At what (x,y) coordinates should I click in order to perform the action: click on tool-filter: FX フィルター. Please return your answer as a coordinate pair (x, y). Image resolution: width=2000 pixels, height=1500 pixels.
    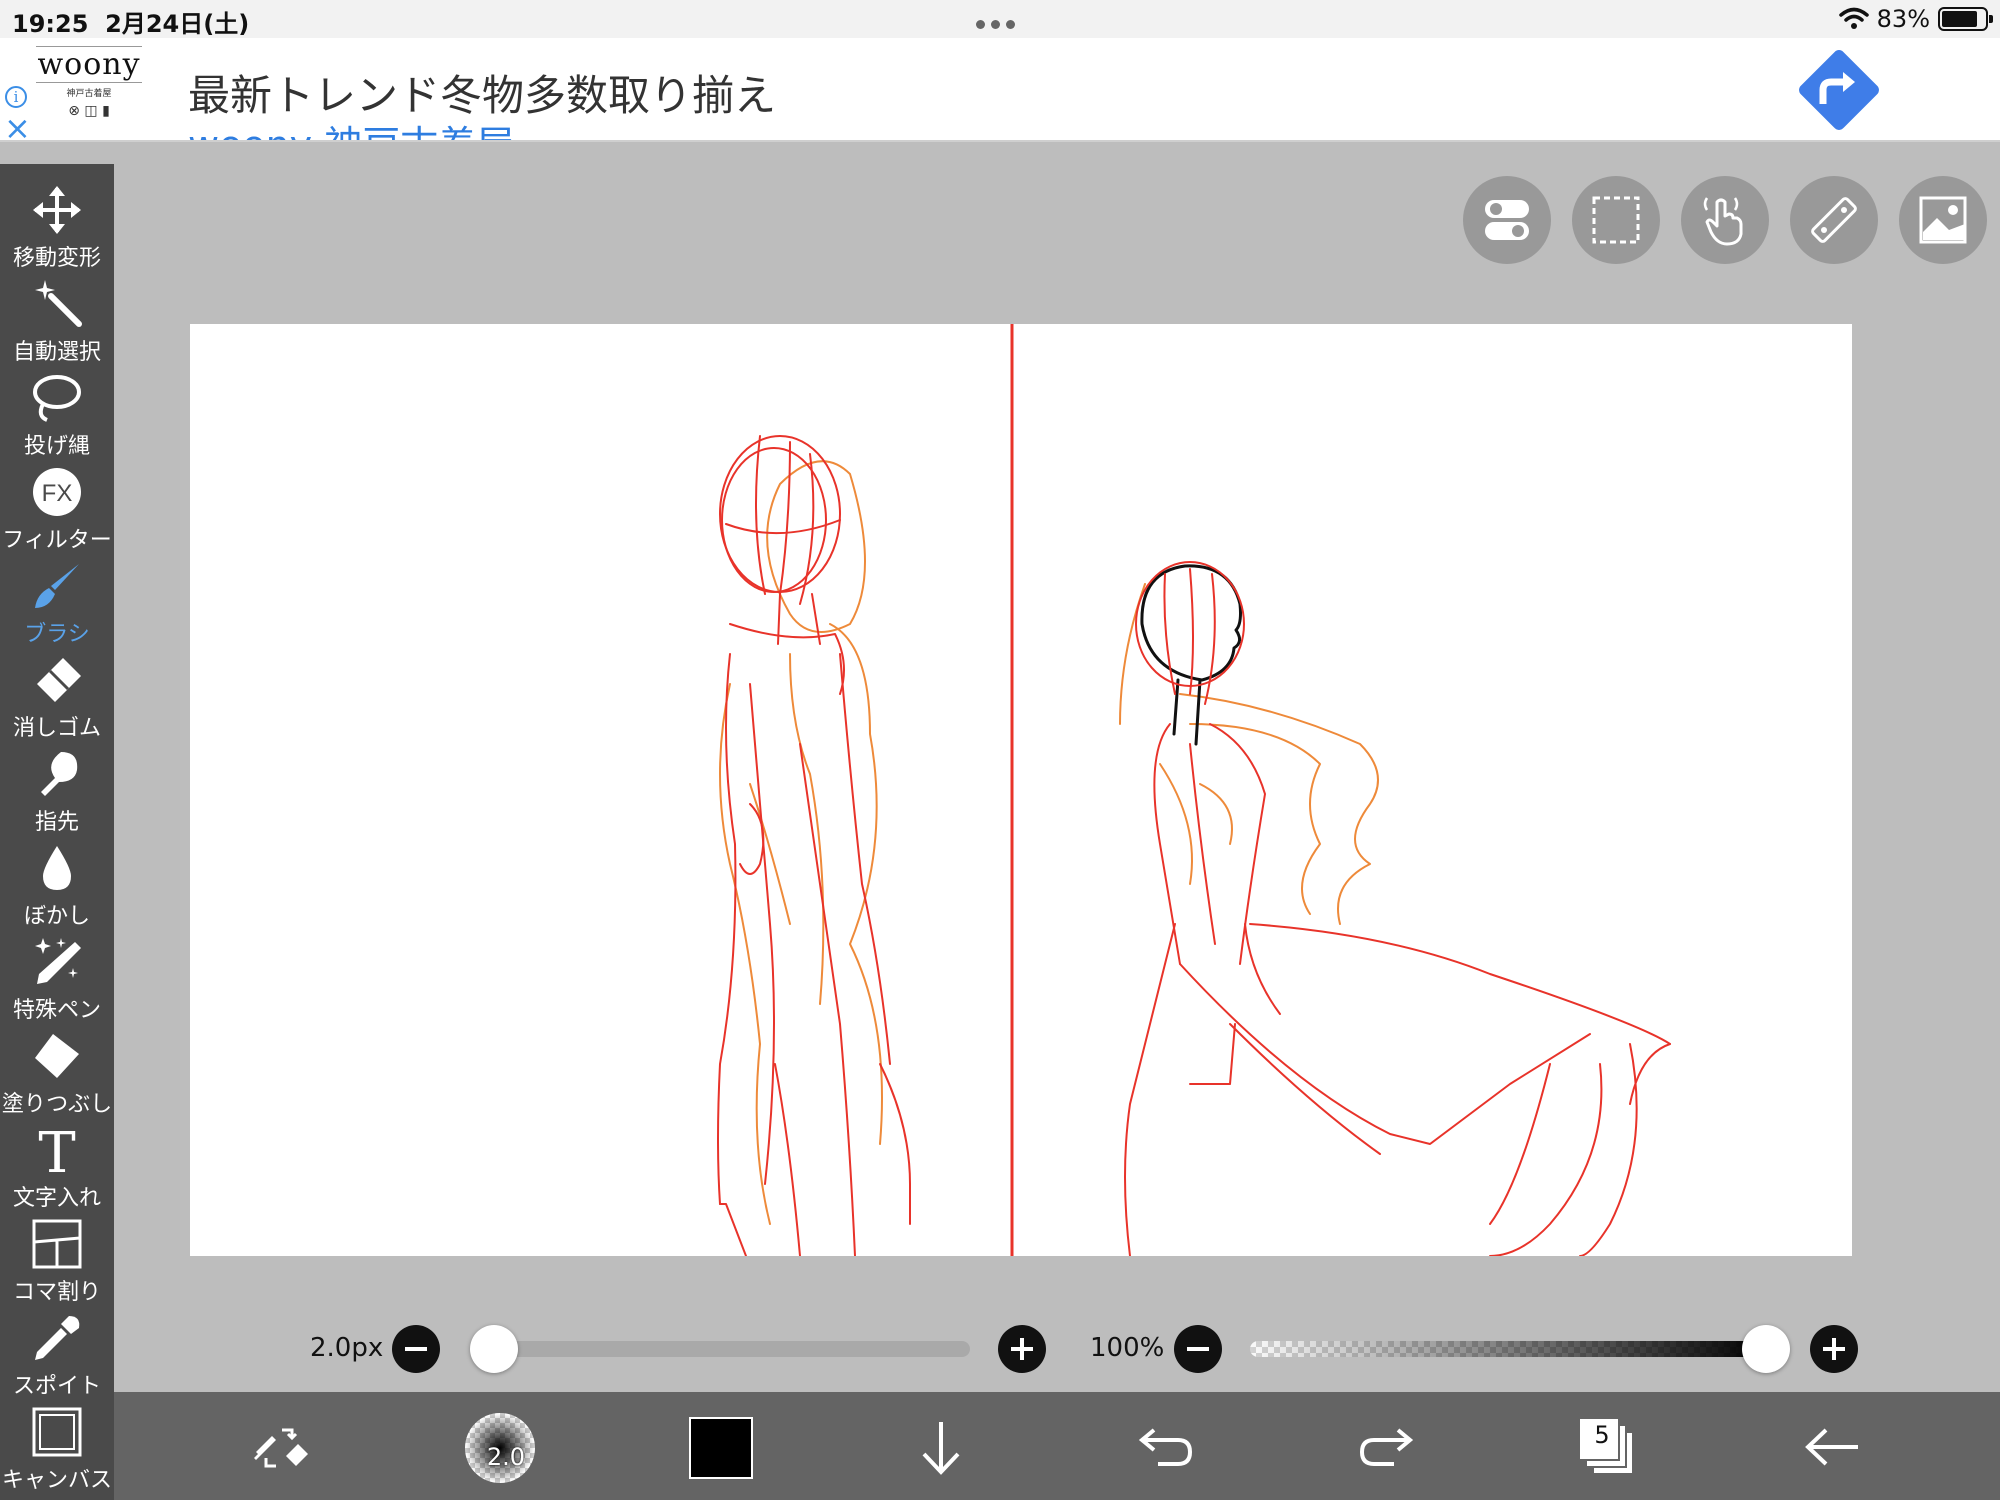
    Looking at the image, I should click on (57, 513).